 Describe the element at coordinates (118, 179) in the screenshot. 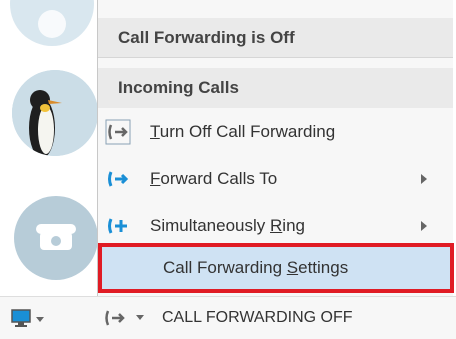

I see `forward-calls-icon` at that location.